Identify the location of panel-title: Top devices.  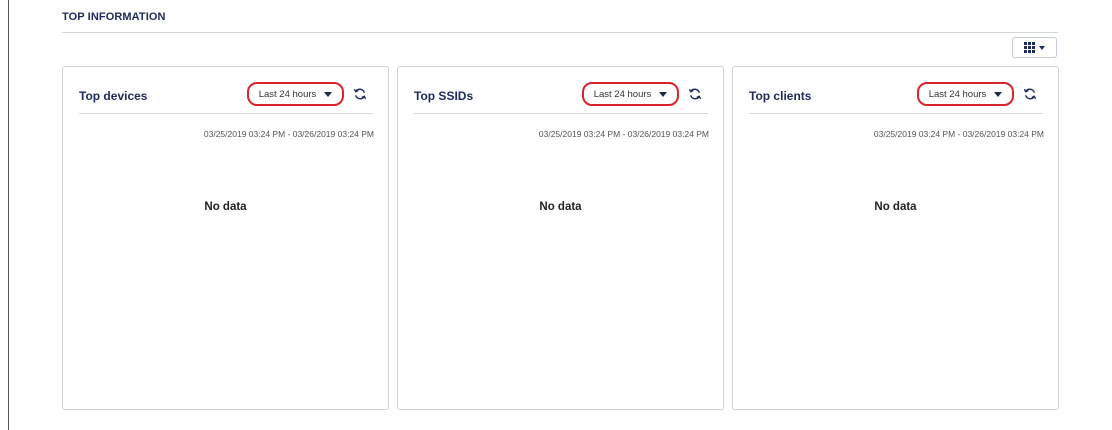
(113, 96).